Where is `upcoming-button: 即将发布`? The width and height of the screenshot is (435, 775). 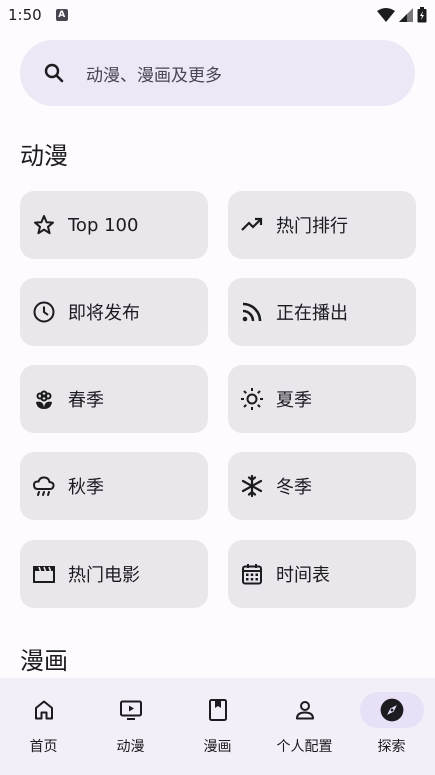
upcoming-button: 即将发布 is located at coordinates (114, 312).